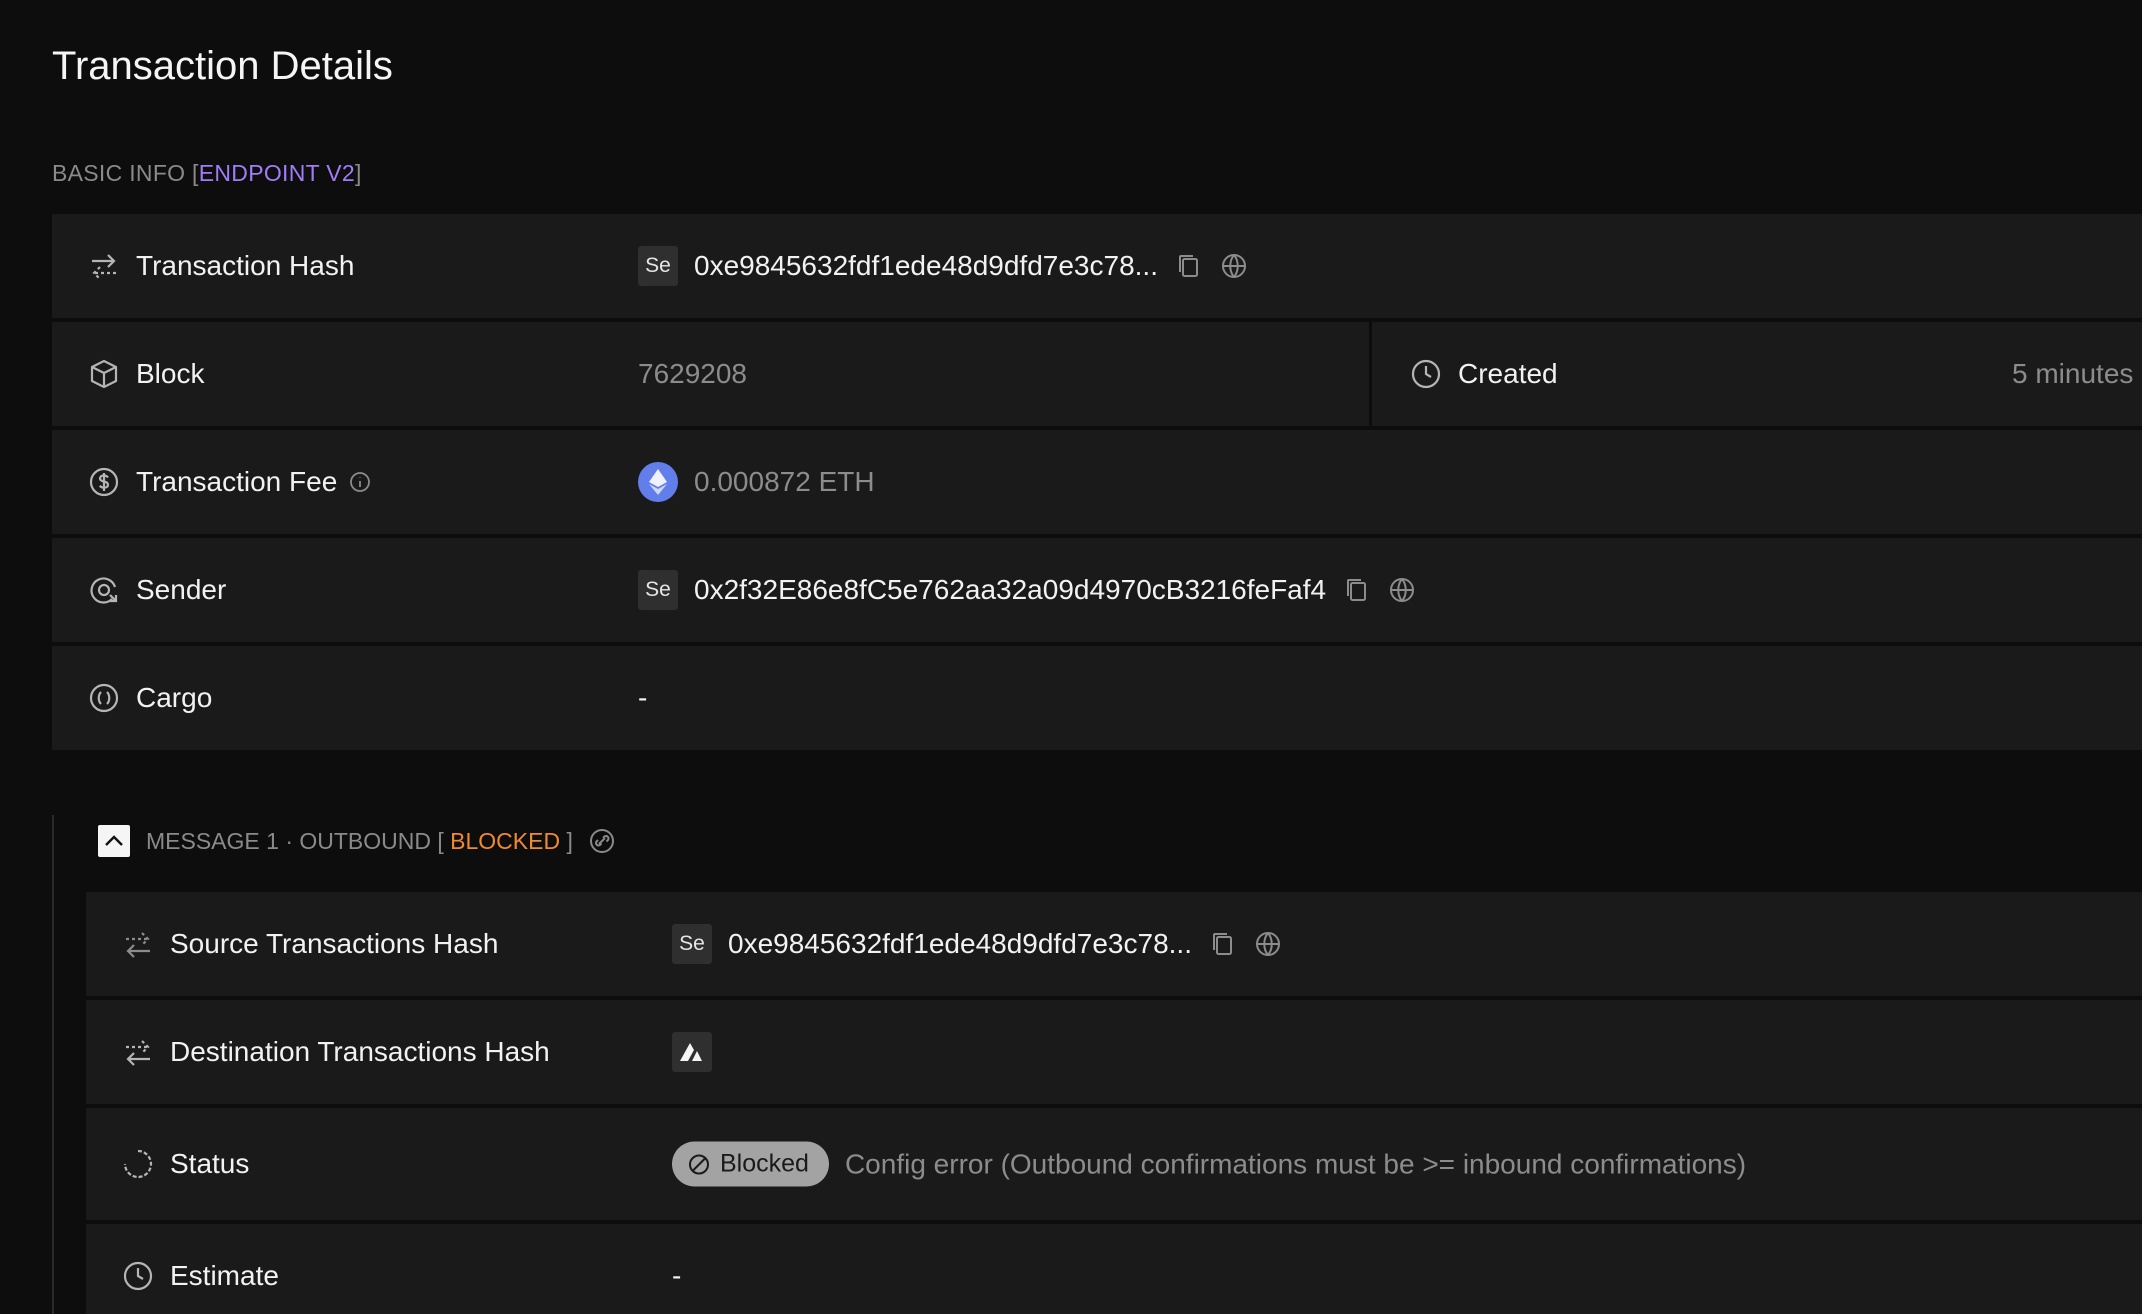 This screenshot has width=2142, height=1314. I want to click on page-title: Transaction Details, so click(222, 66).